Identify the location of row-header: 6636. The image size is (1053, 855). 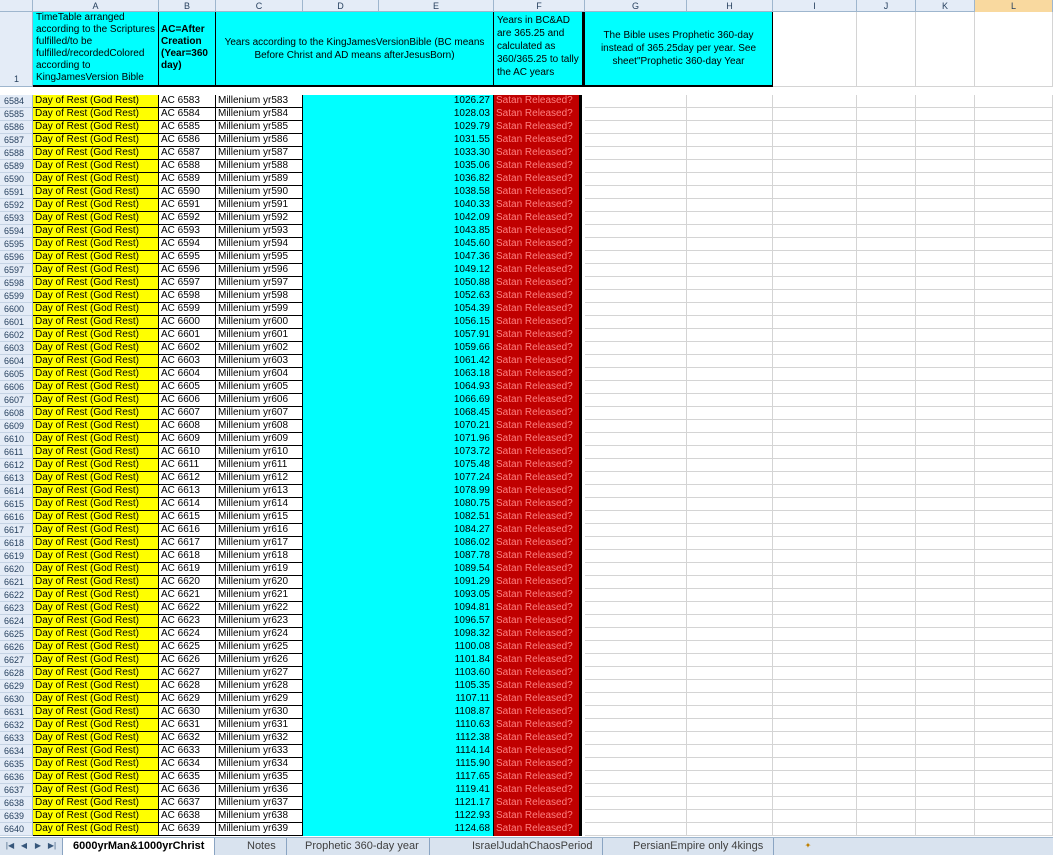
(16, 777).